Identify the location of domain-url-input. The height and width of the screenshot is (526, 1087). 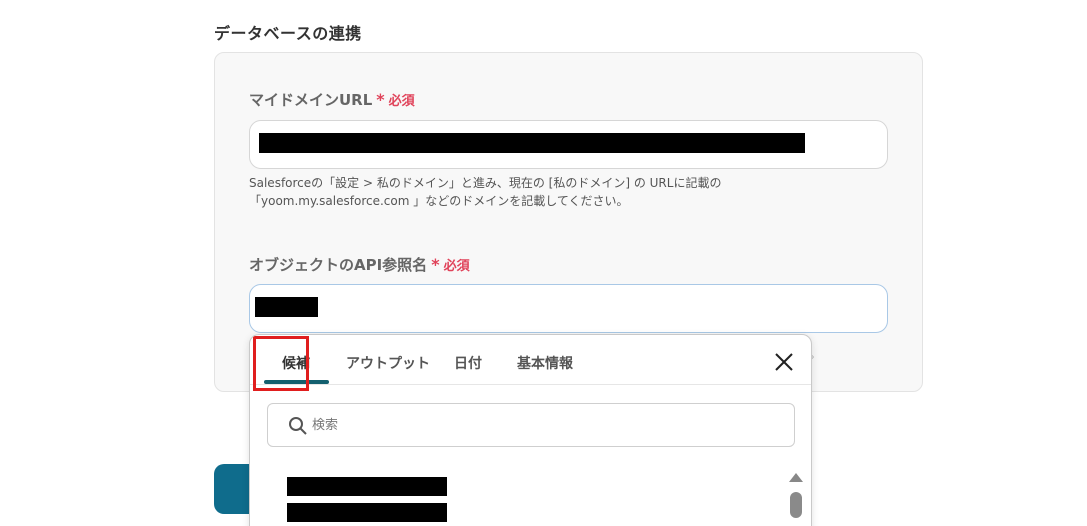
(568, 144).